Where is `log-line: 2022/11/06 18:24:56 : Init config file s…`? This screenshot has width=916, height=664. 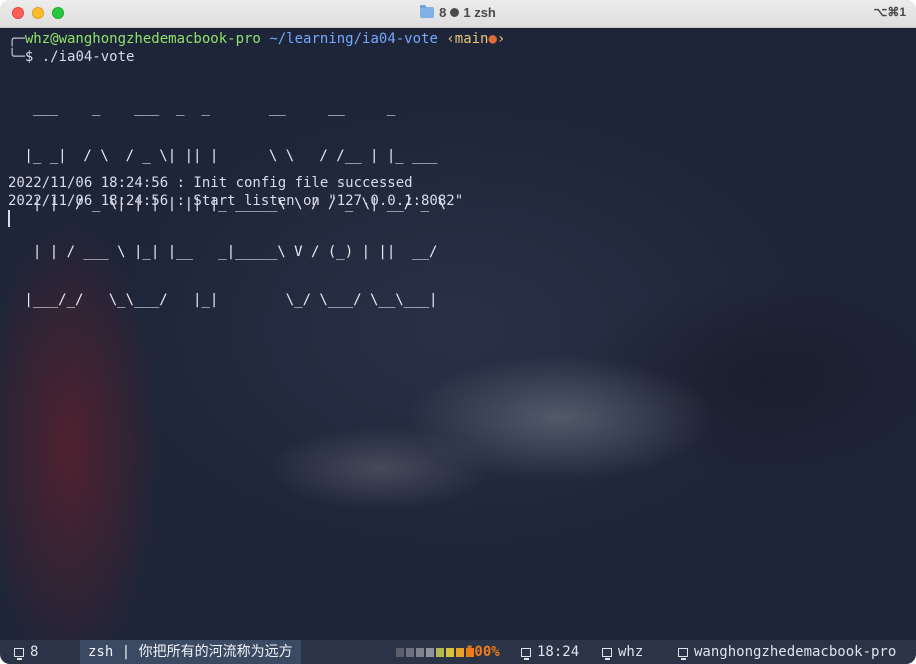
log-line: 2022/11/06 18:24:56 : Init config file s… is located at coordinates (210, 183).